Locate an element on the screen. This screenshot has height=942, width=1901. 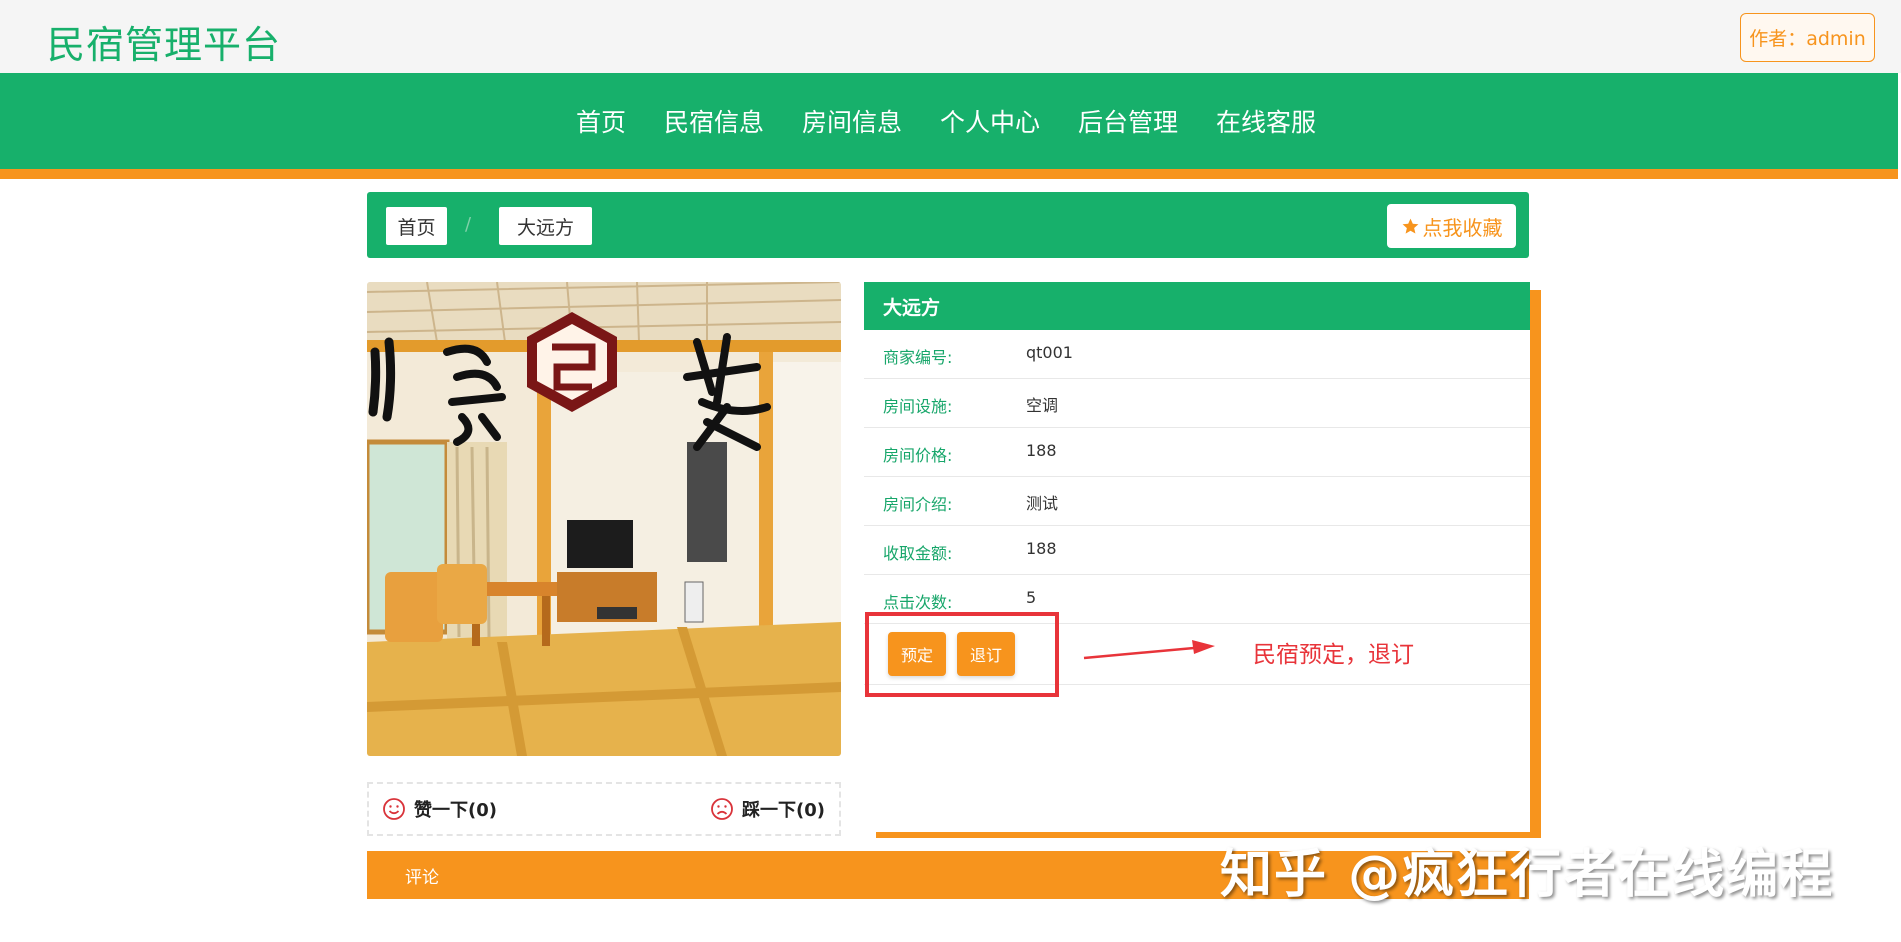
star-icon is located at coordinates (1410, 226).